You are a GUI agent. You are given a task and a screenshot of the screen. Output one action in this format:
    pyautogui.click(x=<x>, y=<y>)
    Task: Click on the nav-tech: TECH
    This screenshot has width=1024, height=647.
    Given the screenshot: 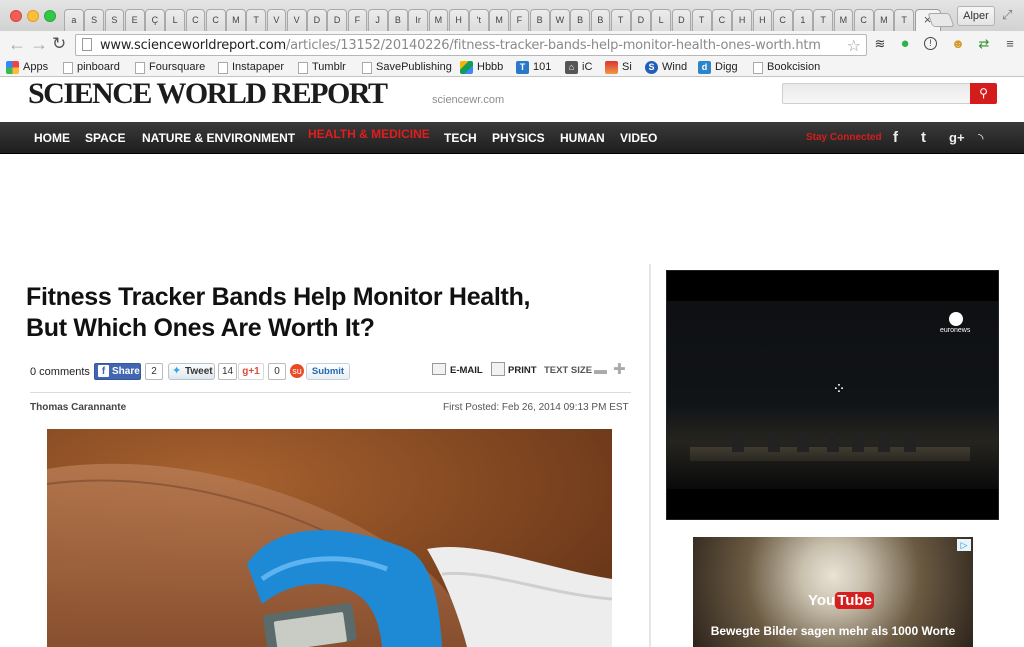 What is the action you would take?
    pyautogui.click(x=460, y=138)
    